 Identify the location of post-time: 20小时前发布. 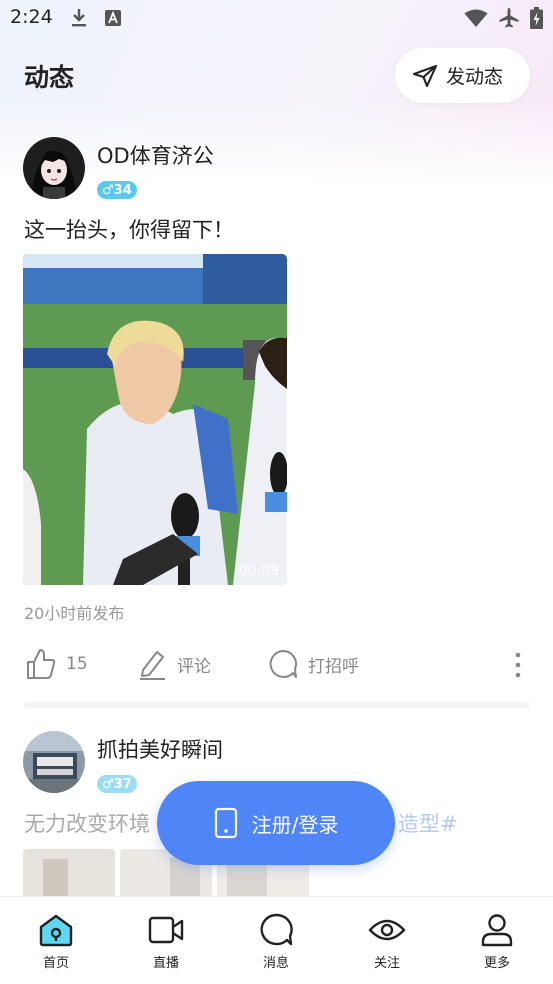
(74, 613).